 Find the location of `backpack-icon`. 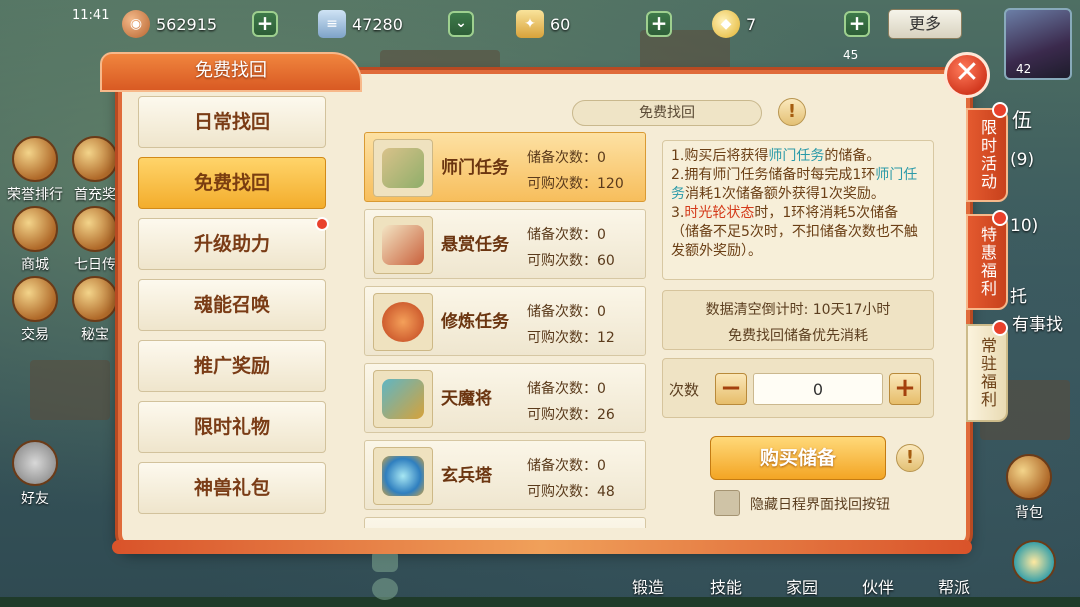

backpack-icon is located at coordinates (1029, 477).